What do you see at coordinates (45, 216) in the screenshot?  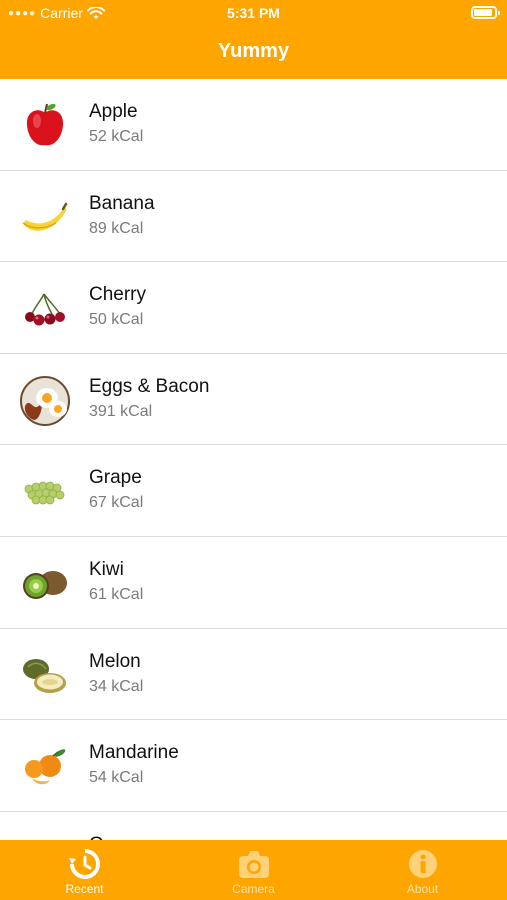 I see `banana-icon` at bounding box center [45, 216].